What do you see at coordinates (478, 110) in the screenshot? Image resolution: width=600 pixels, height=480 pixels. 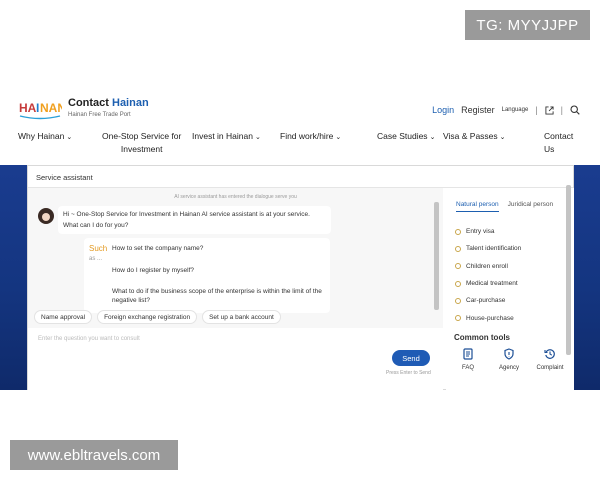 I see `register-link: Register` at bounding box center [478, 110].